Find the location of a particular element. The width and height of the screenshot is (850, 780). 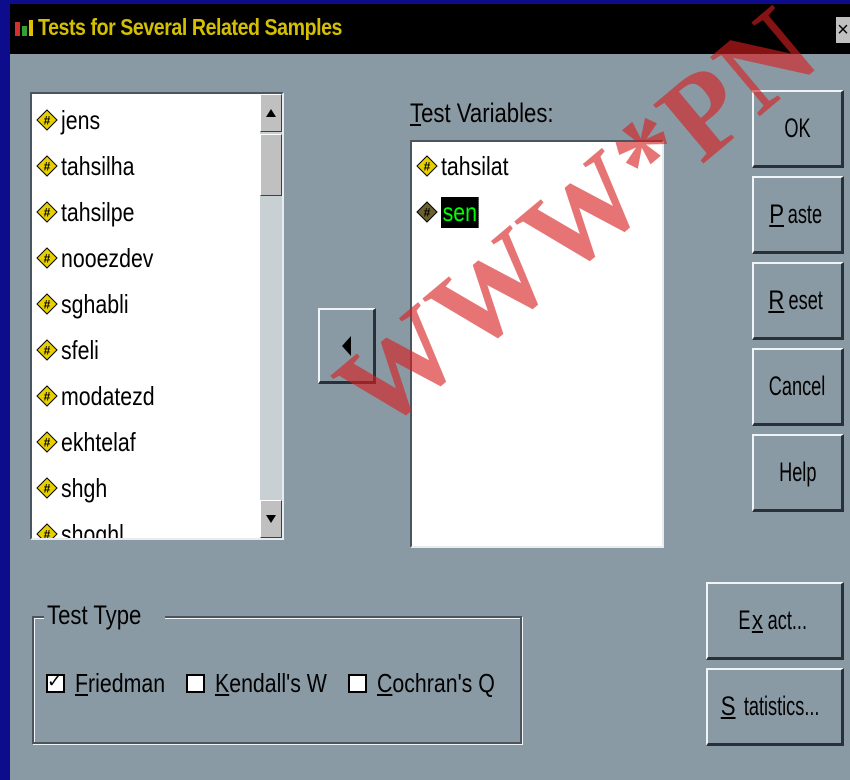

move-variable-button is located at coordinates (347, 346).